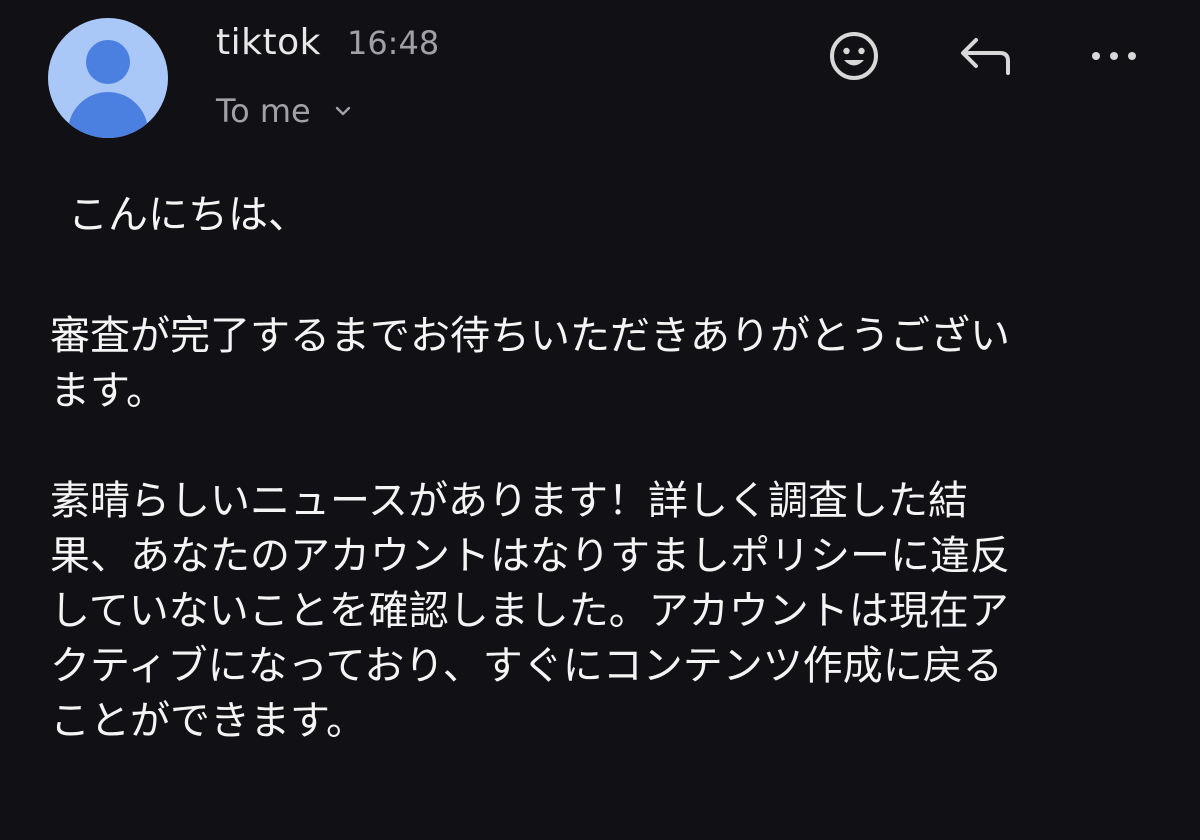 The height and width of the screenshot is (840, 1200). I want to click on message-paragraph-2-line-1: 素晴らしいニュースがあります！詳しく調査した結, so click(509, 501).